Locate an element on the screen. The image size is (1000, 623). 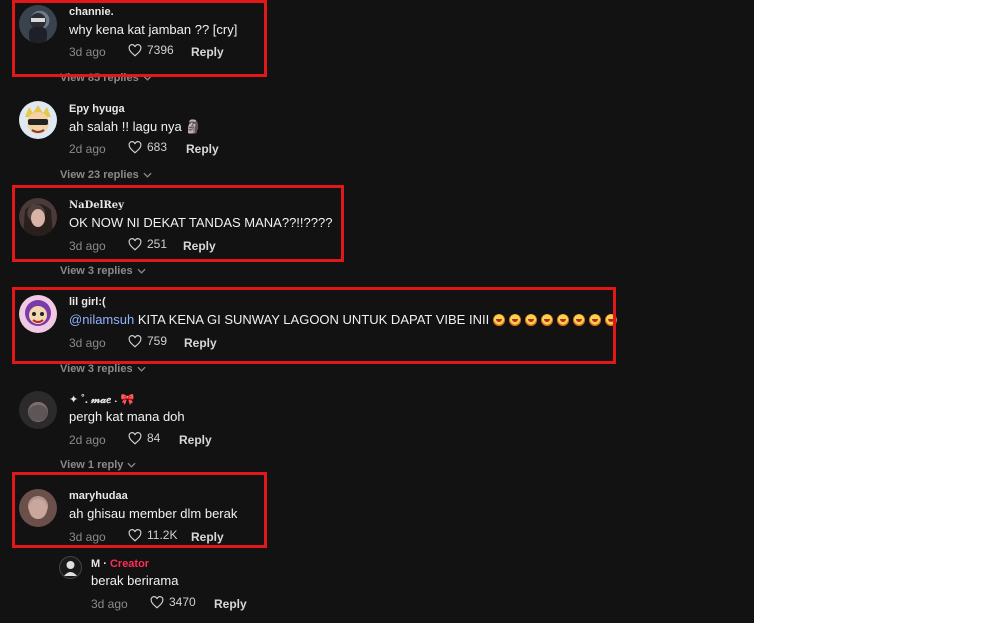
like-count: 84 is located at coordinates (154, 438).